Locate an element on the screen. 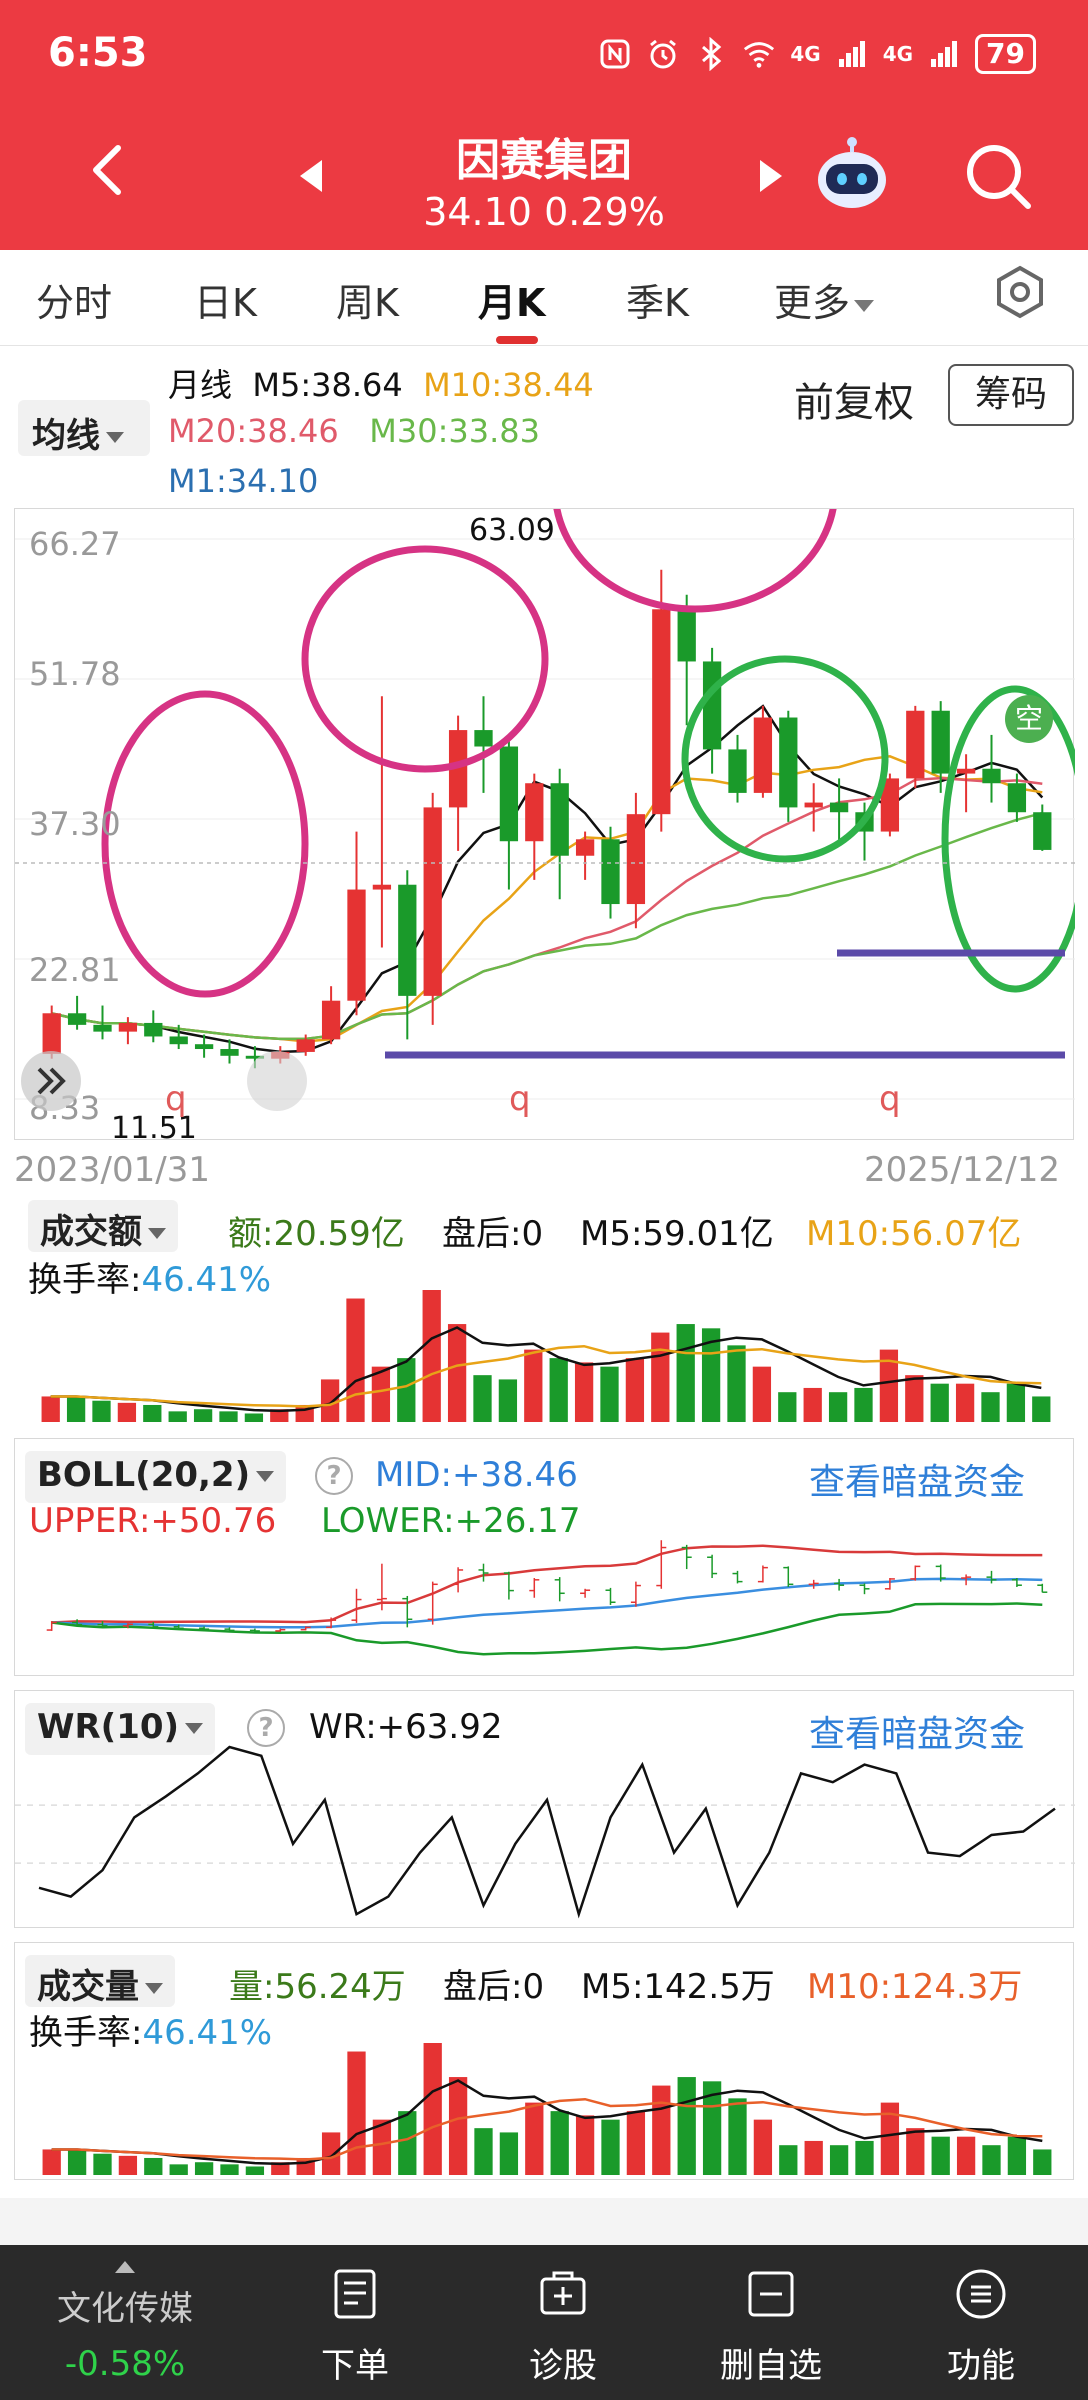 The height and width of the screenshot is (2400, 1088). order-button: 下单 is located at coordinates (355, 2327).